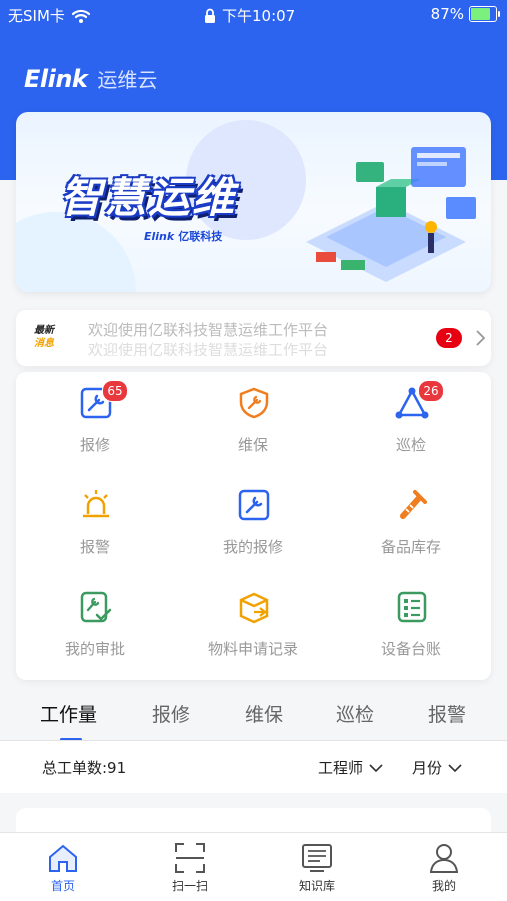 Image resolution: width=507 pixels, height=901 pixels. I want to click on banner-brand: Elink 亿联科技, so click(183, 236).